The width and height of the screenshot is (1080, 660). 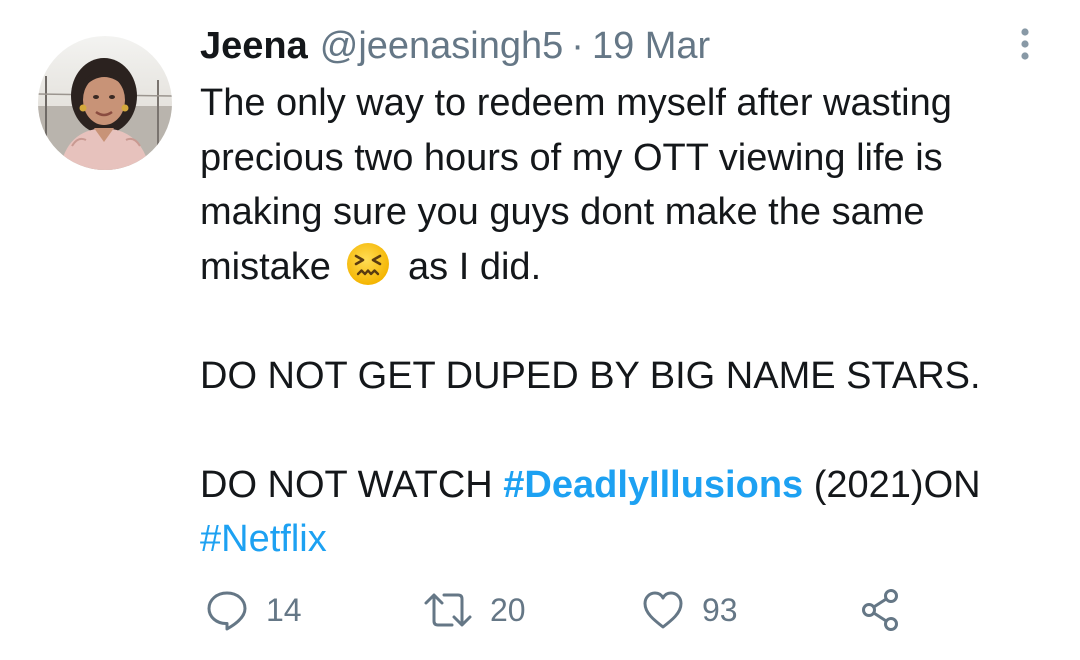 I want to click on tweet-text-line: DO NOT GET DUPED BY BIG NAME STARS., so click(x=590, y=375).